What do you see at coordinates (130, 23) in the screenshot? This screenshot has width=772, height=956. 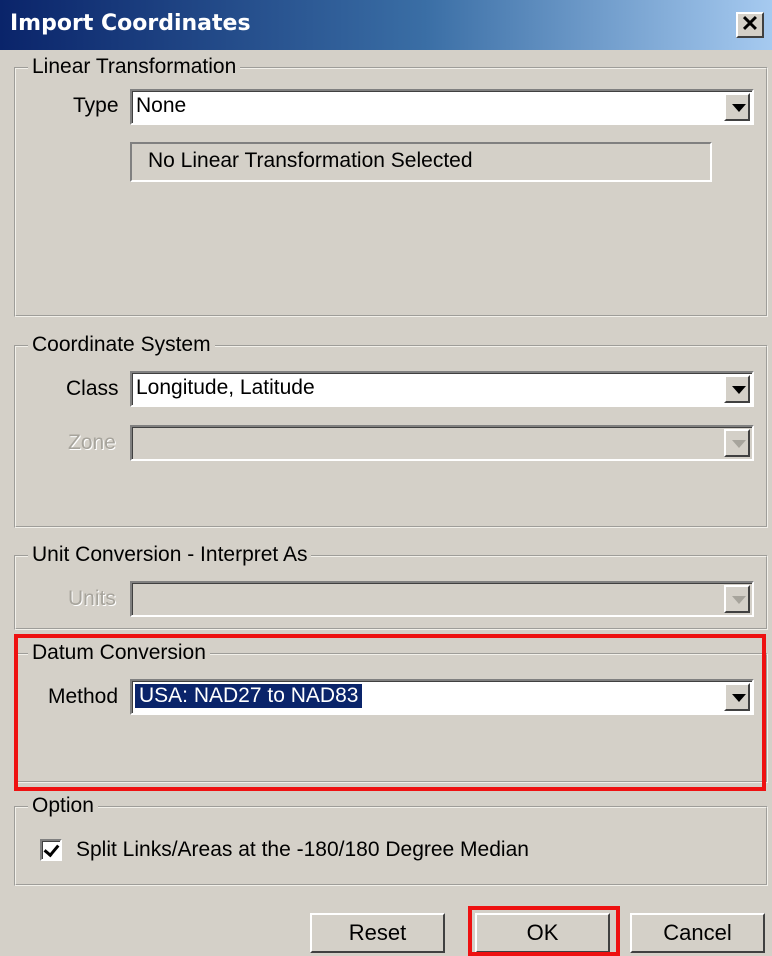 I see `window-title: Import Coordinates` at bounding box center [130, 23].